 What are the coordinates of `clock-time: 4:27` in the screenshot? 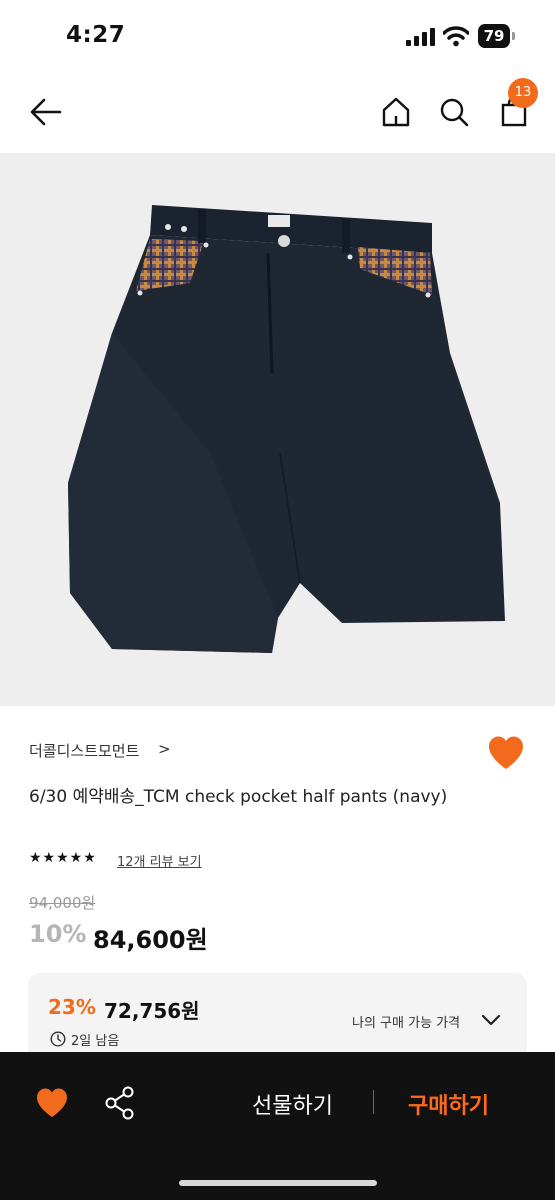 It's located at (96, 35).